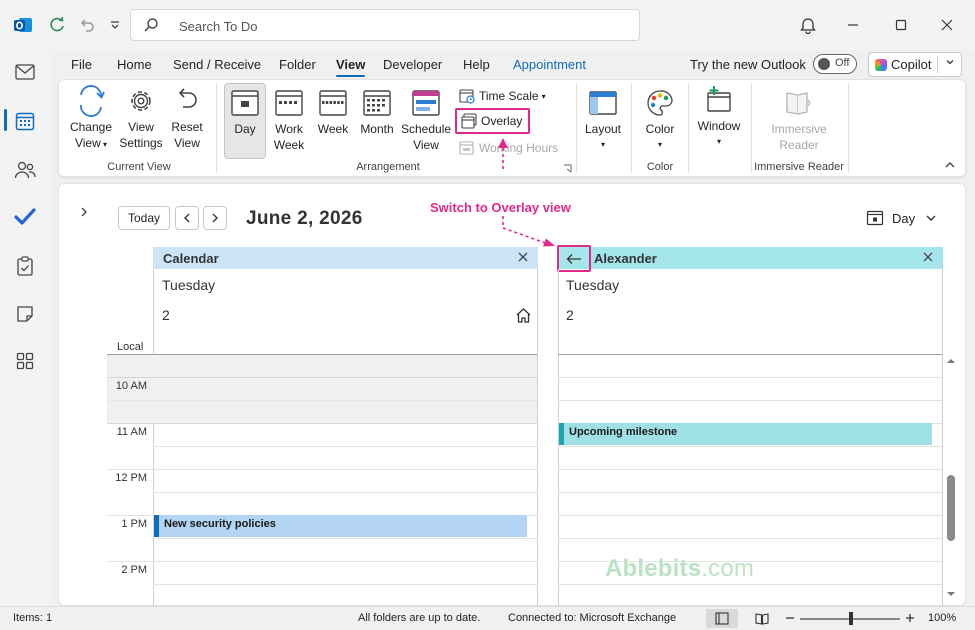  I want to click on immersive-reader-label-1: Immersive, so click(799, 129).